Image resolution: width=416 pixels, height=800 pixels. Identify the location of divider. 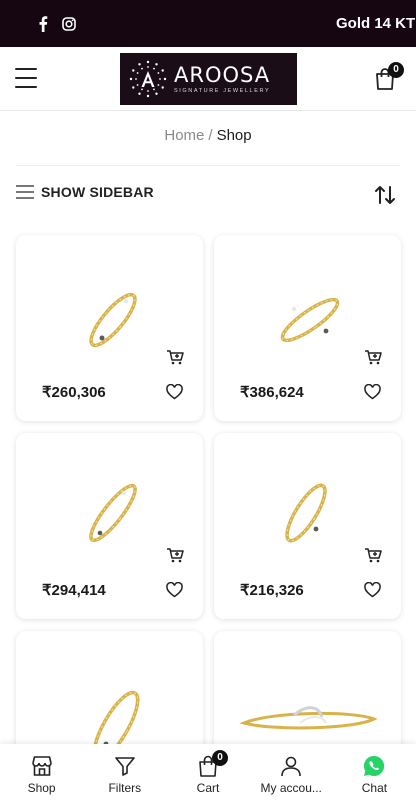
(208, 165).